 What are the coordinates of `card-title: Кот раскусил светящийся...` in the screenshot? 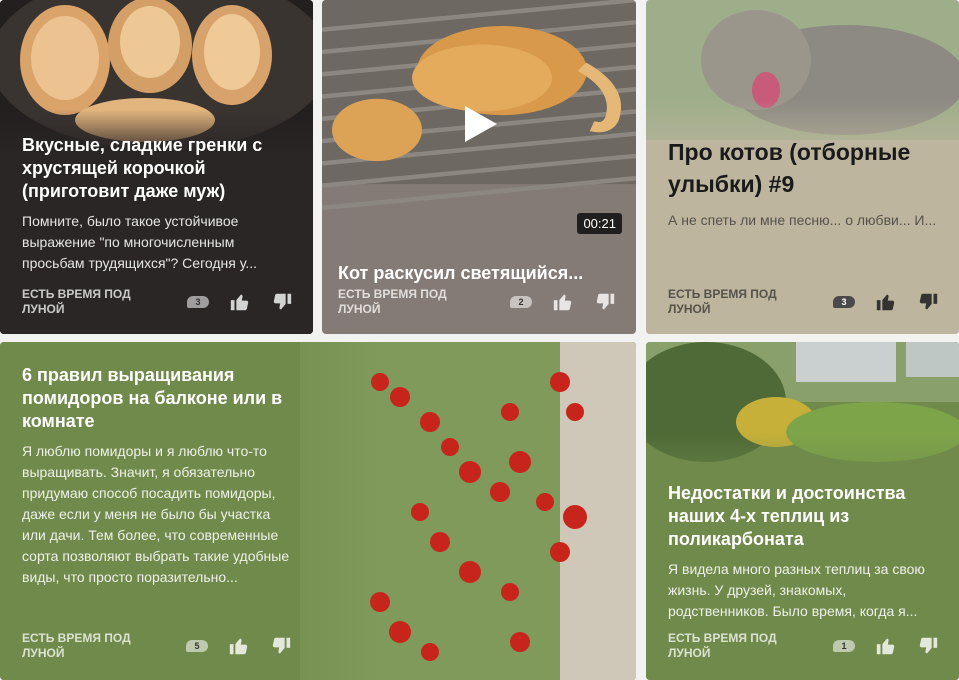 It's located at (476, 273).